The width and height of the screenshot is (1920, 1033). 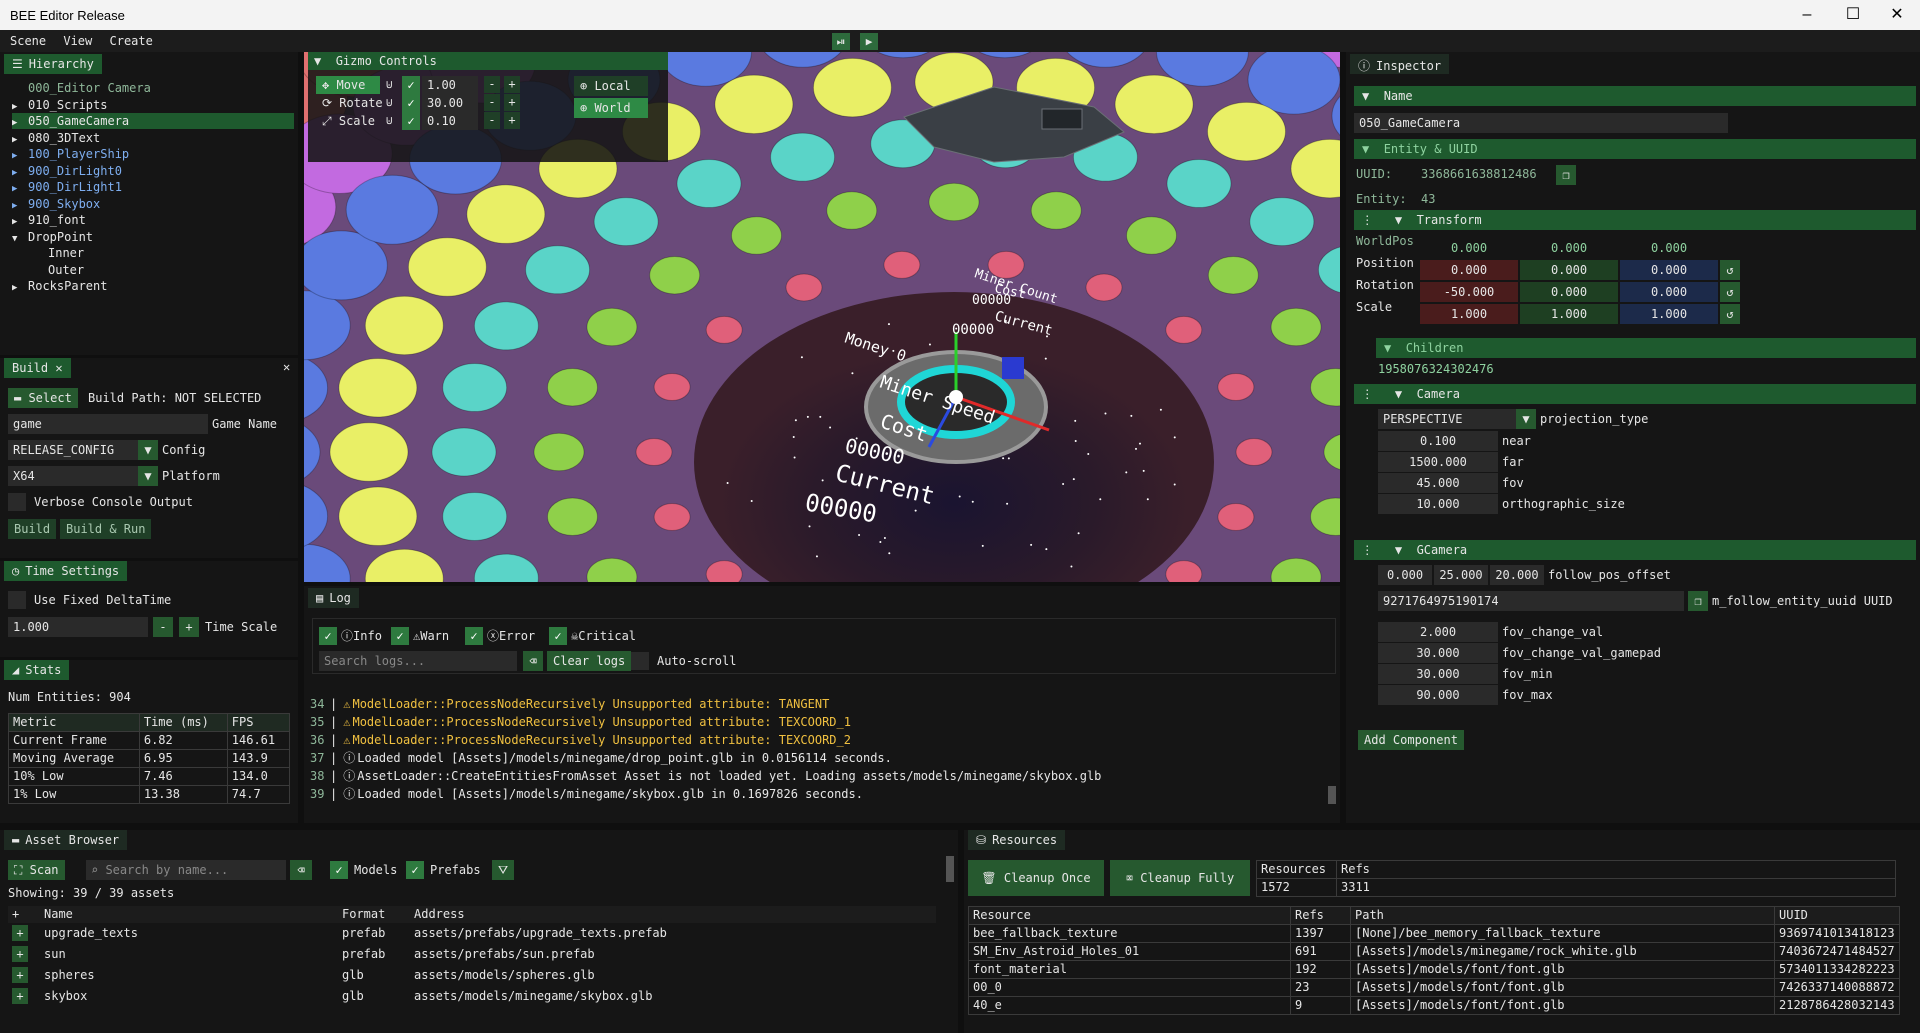 I want to click on game-name-input: game, so click(x=108, y=424).